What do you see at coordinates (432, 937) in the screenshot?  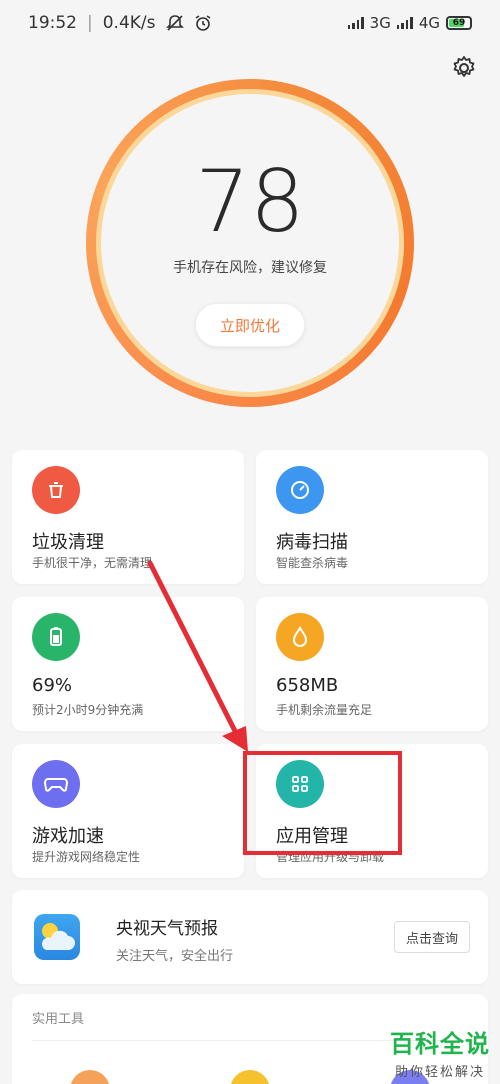 I see `query-weather-button: 点击查询` at bounding box center [432, 937].